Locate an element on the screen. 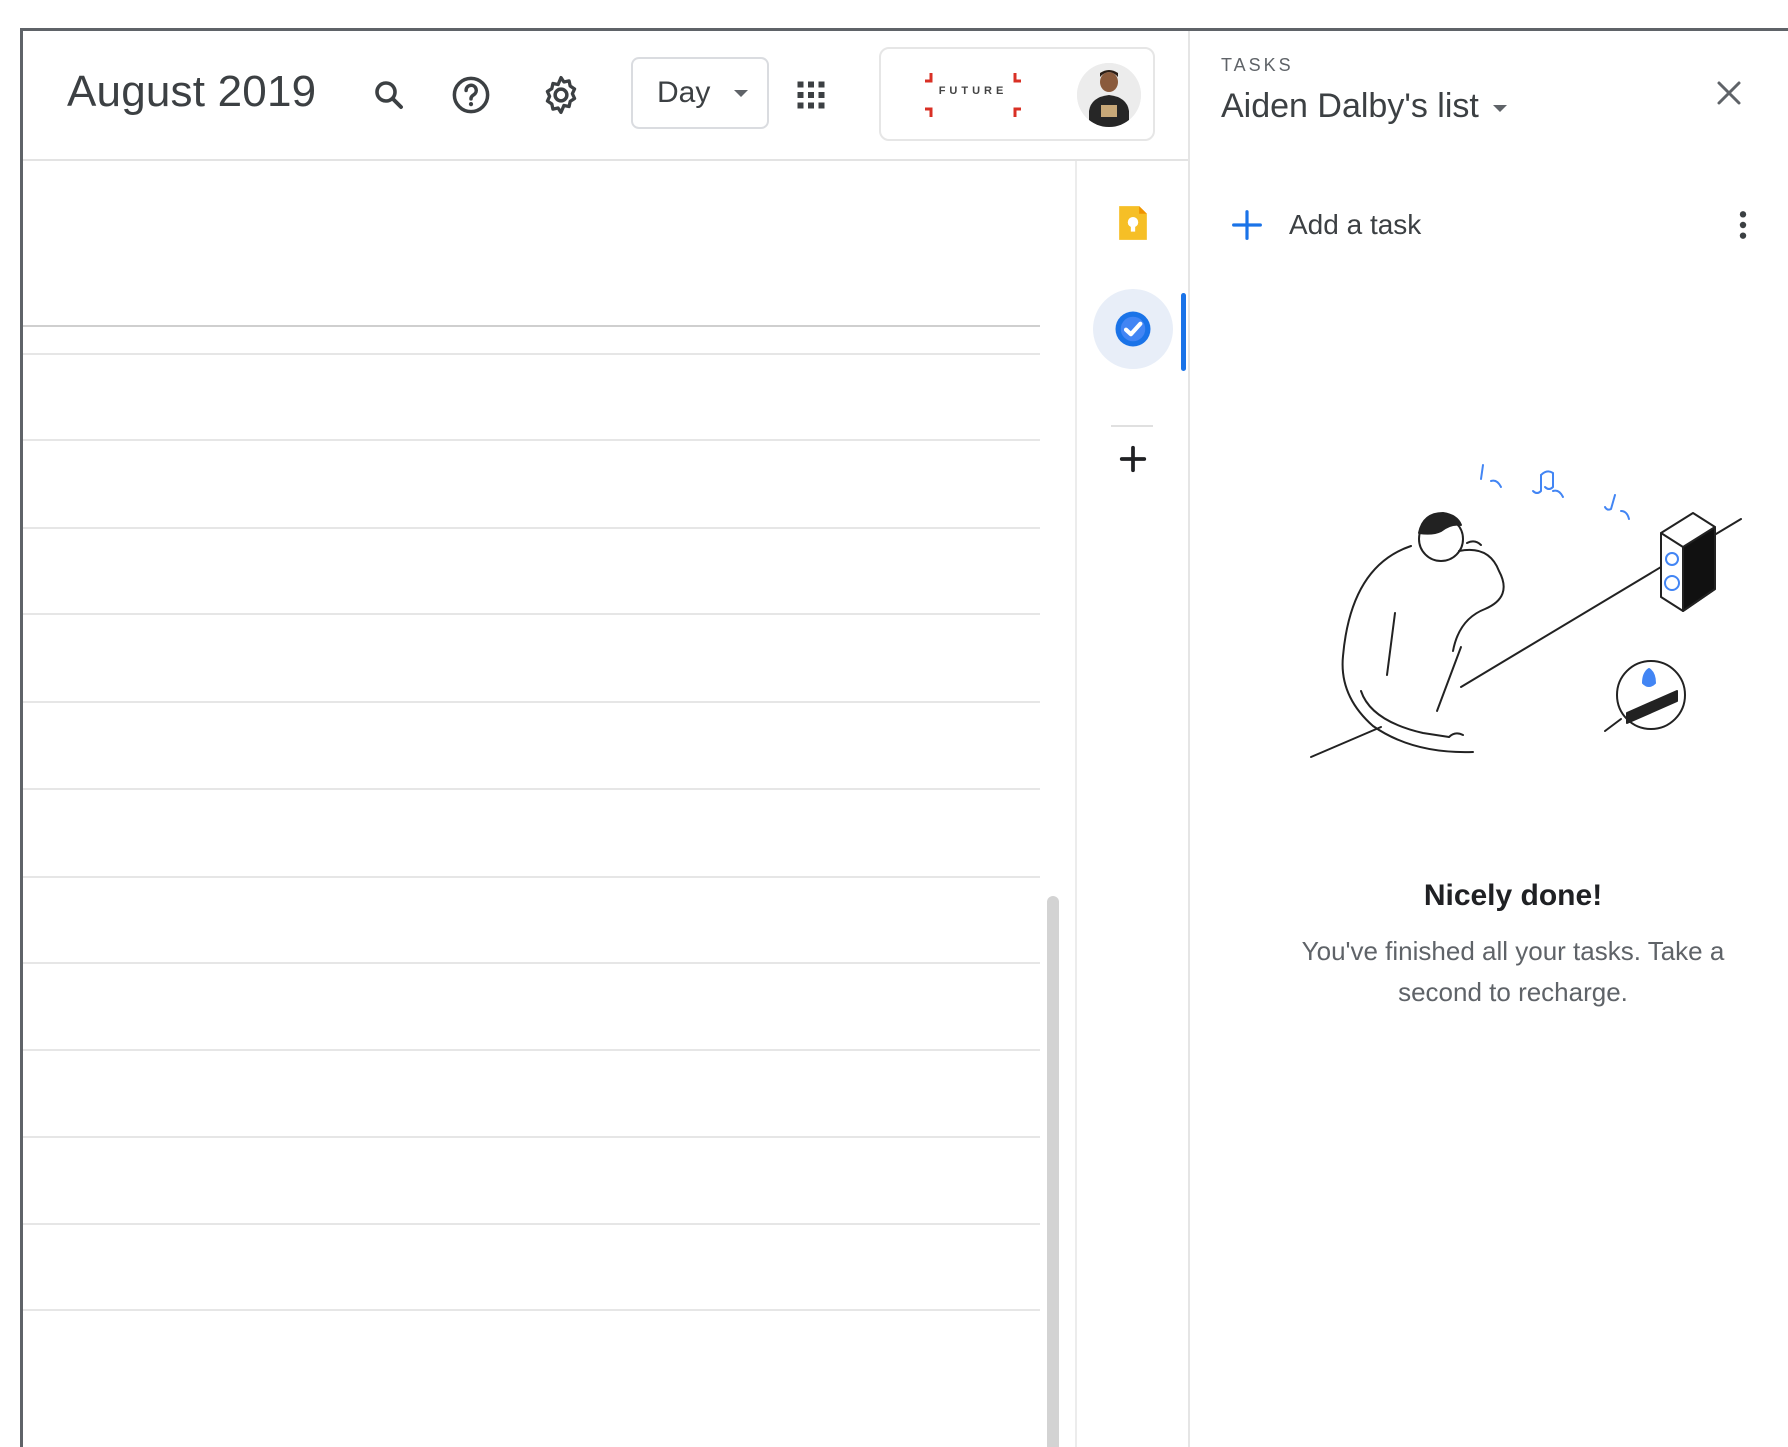  search-button is located at coordinates (389, 95).